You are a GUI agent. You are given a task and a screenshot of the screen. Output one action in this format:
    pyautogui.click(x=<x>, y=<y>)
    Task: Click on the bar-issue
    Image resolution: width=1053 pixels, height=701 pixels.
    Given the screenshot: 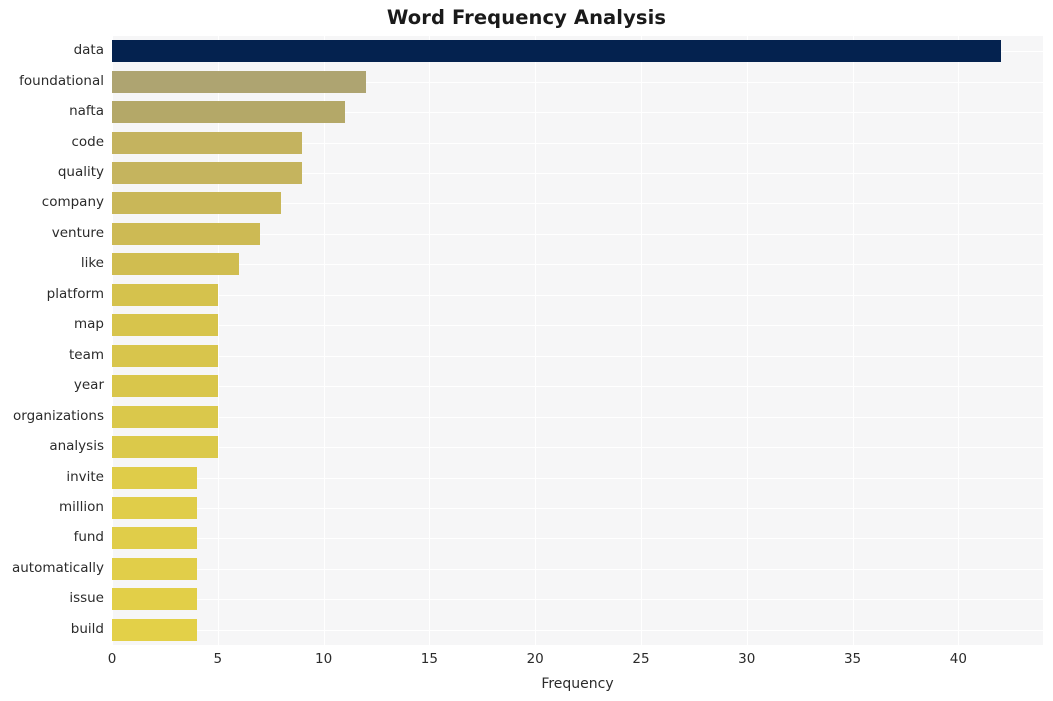 What is the action you would take?
    pyautogui.click(x=154, y=599)
    